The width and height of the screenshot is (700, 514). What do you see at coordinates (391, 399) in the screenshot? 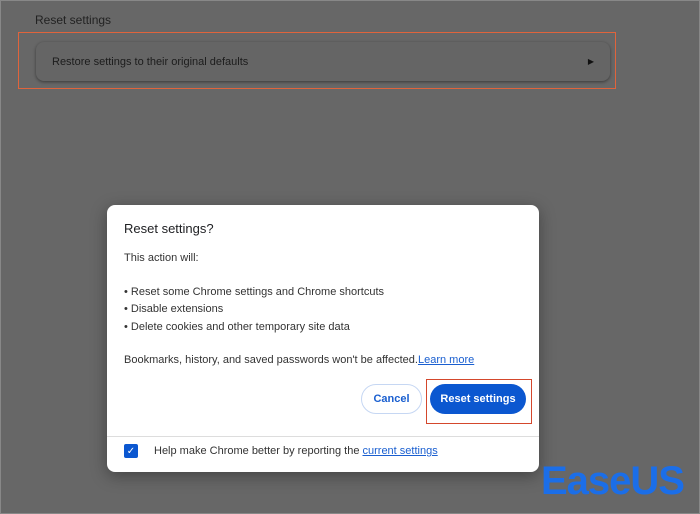
I see `cancel-button: Cancel` at bounding box center [391, 399].